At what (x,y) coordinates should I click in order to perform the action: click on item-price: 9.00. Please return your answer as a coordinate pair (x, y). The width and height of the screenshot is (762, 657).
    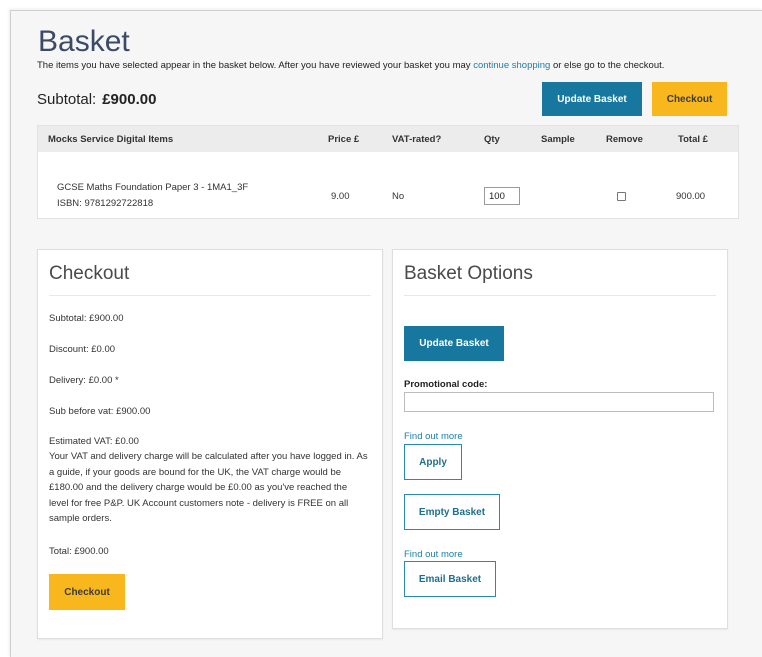
    Looking at the image, I should click on (340, 196).